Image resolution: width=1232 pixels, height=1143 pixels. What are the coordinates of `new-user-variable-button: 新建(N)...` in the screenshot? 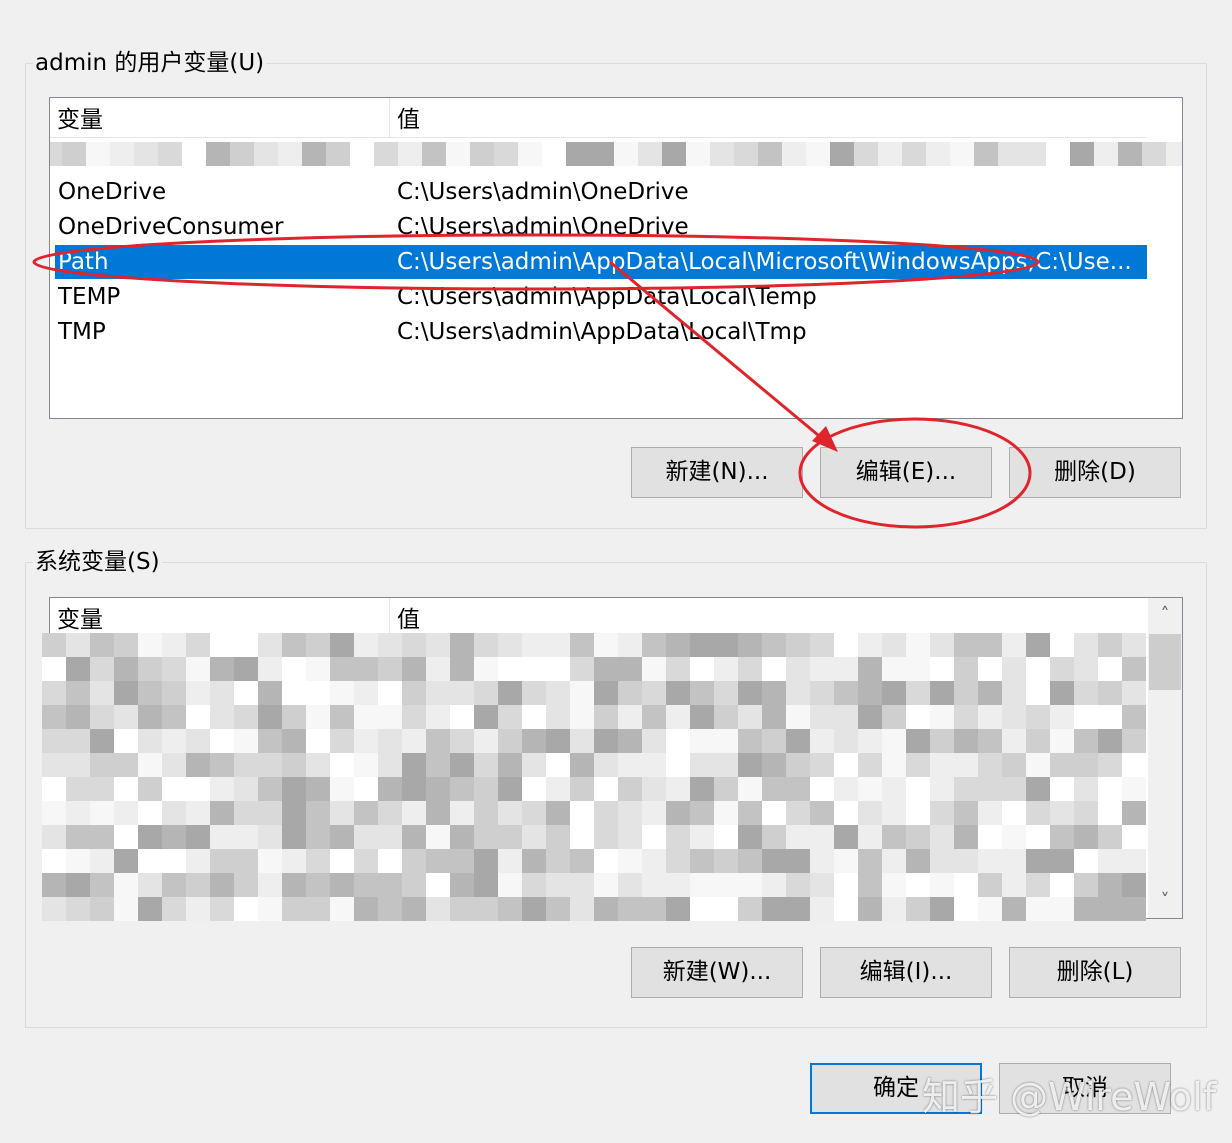 It's located at (717, 472).